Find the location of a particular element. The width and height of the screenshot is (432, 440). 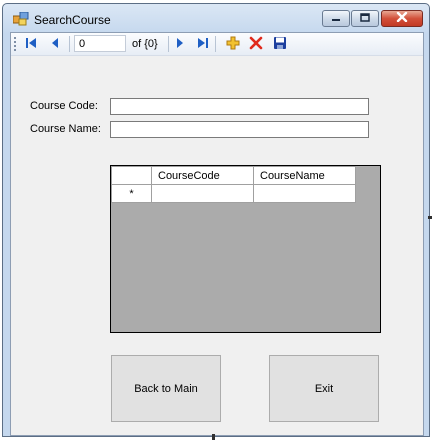

delete-button is located at coordinates (256, 44).